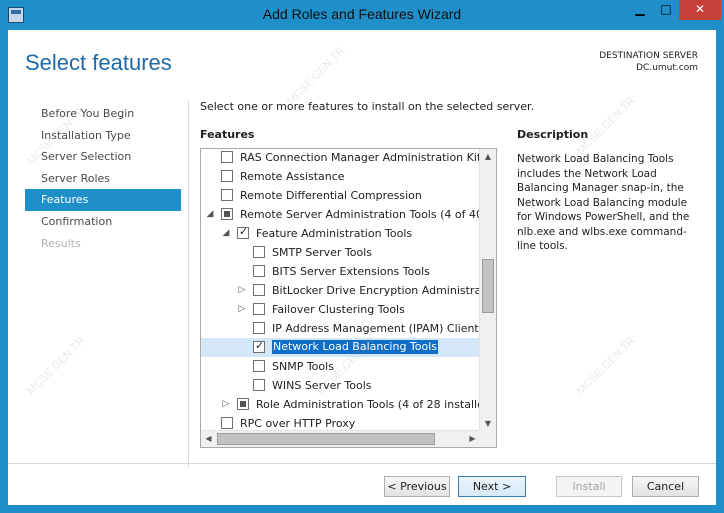 The image size is (724, 513). I want to click on feature-label: SMTP Server Tools, so click(322, 252).